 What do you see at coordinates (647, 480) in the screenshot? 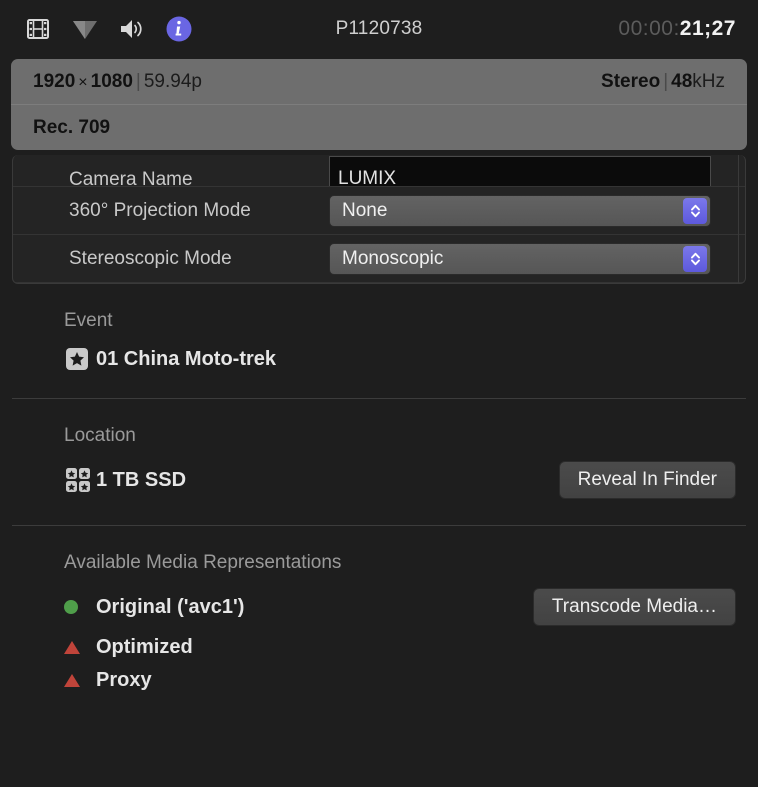
I see `reveal-in-finder-button: Reveal In Finder` at bounding box center [647, 480].